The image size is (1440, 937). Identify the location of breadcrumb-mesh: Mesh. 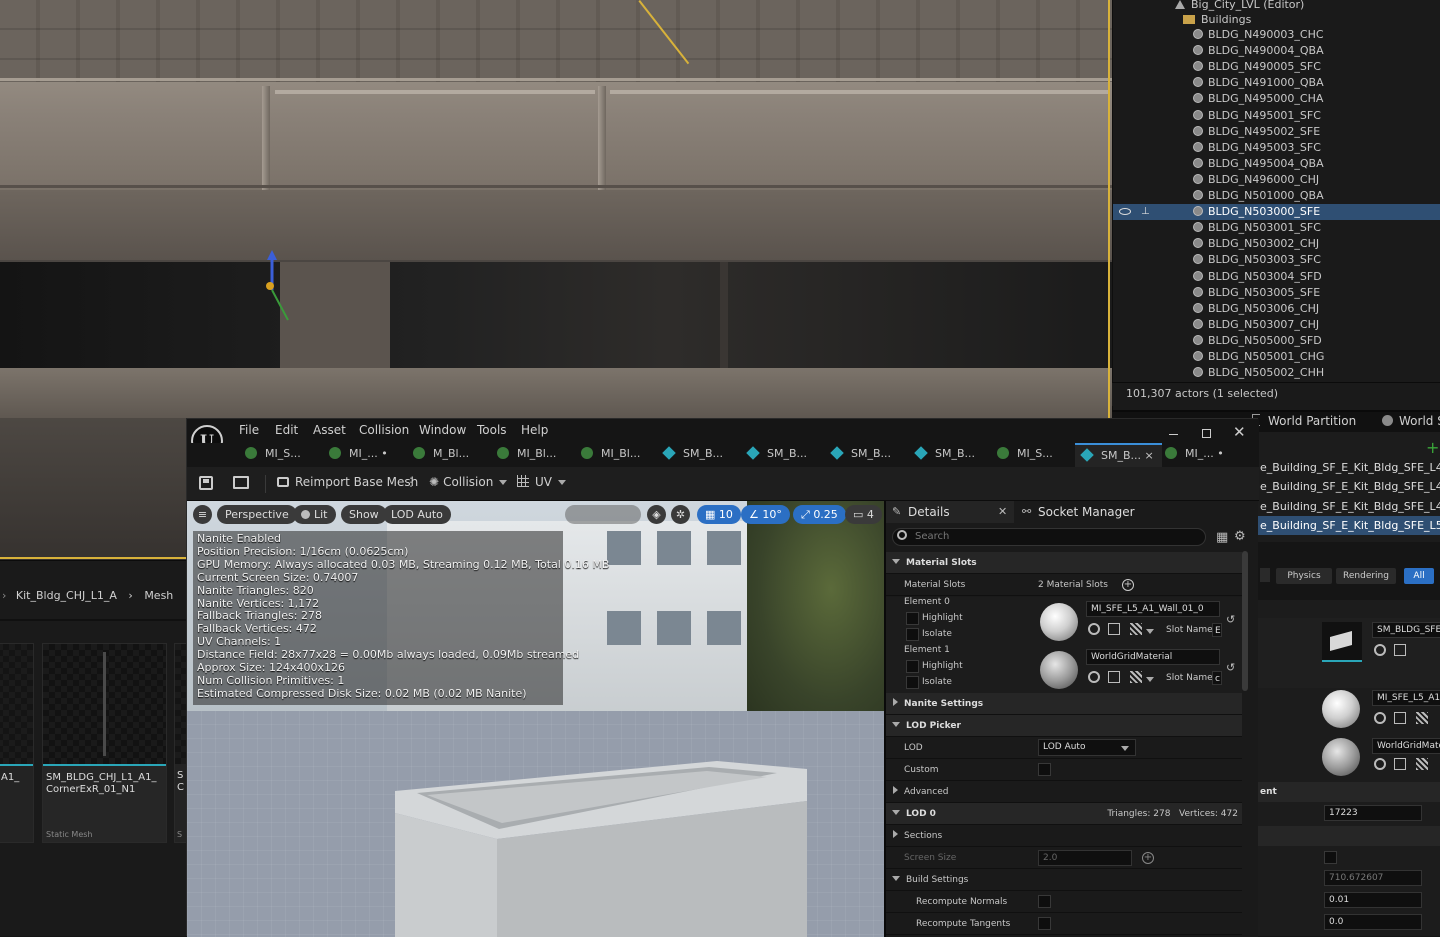
(158, 595).